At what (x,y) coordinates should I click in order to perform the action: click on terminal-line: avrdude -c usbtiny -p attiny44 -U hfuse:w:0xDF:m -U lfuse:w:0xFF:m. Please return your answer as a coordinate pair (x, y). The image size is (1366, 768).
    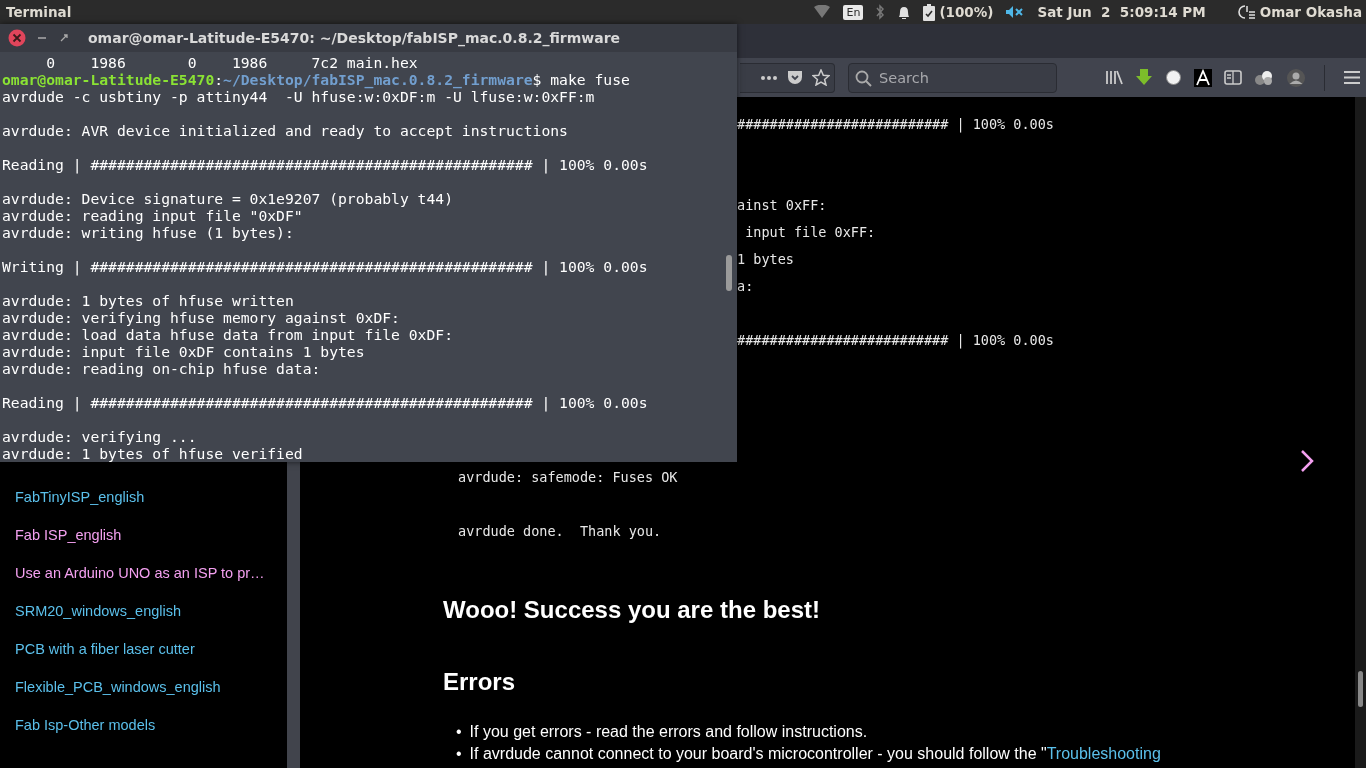
    Looking at the image, I should click on (299, 96).